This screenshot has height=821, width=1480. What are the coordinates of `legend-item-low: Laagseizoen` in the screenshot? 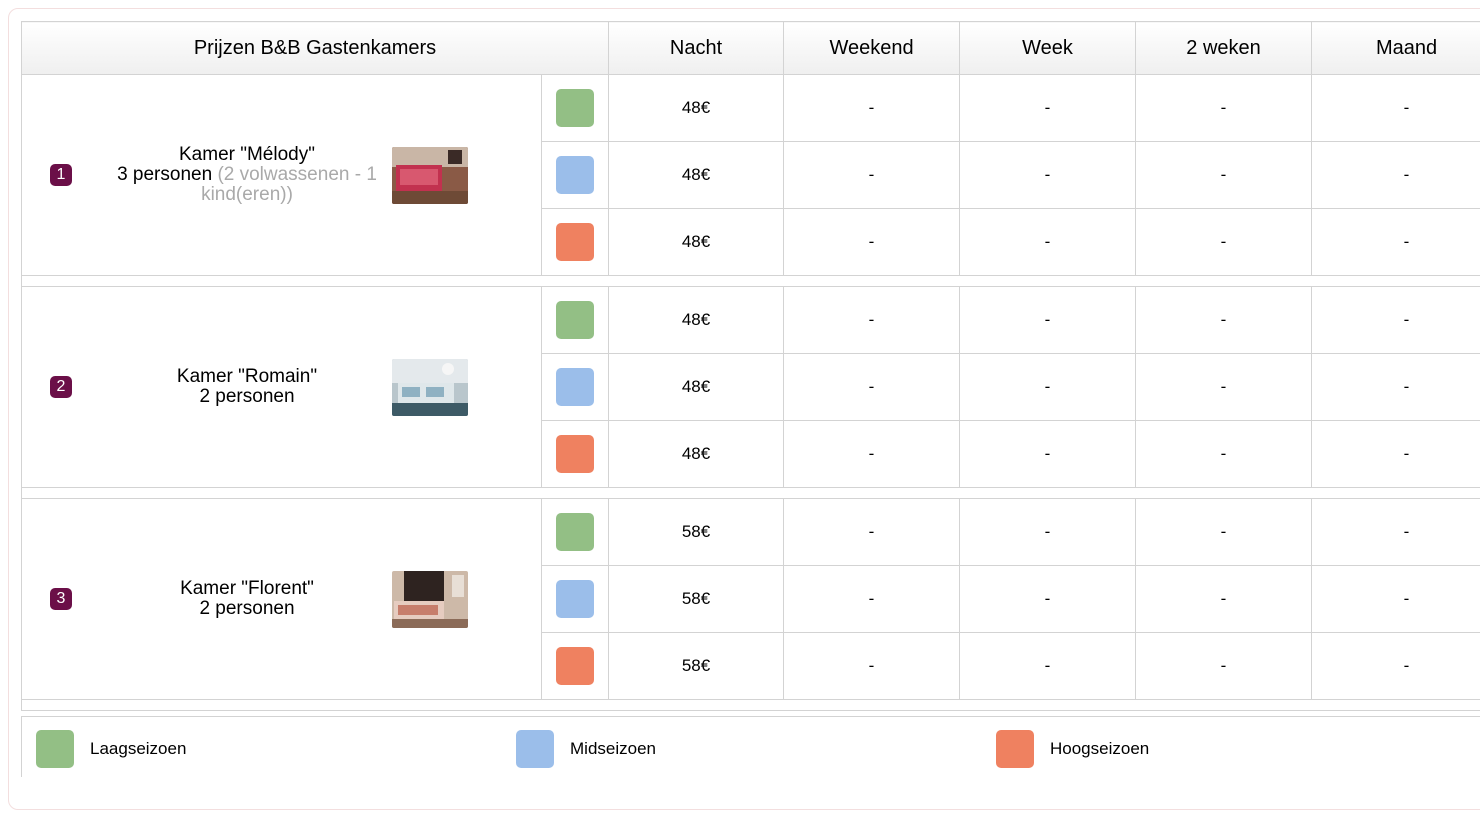 It's located at (111, 749).